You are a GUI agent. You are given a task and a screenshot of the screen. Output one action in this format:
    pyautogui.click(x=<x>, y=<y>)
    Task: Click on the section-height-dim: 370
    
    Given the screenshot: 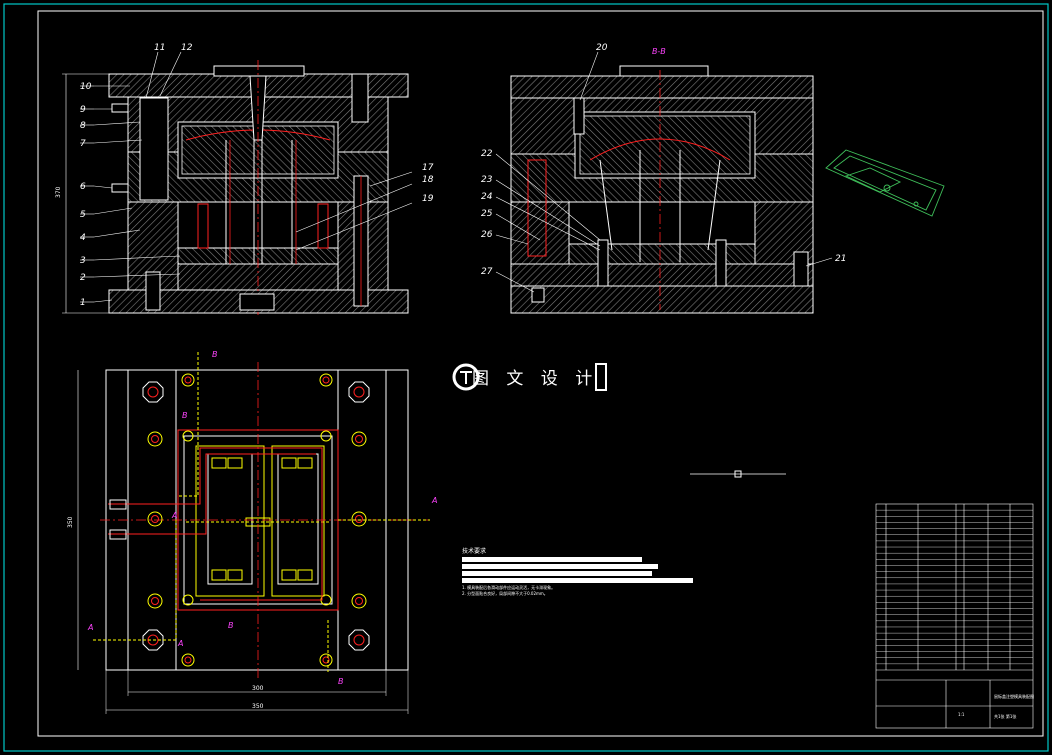 What is the action you would take?
    pyautogui.click(x=58, y=192)
    